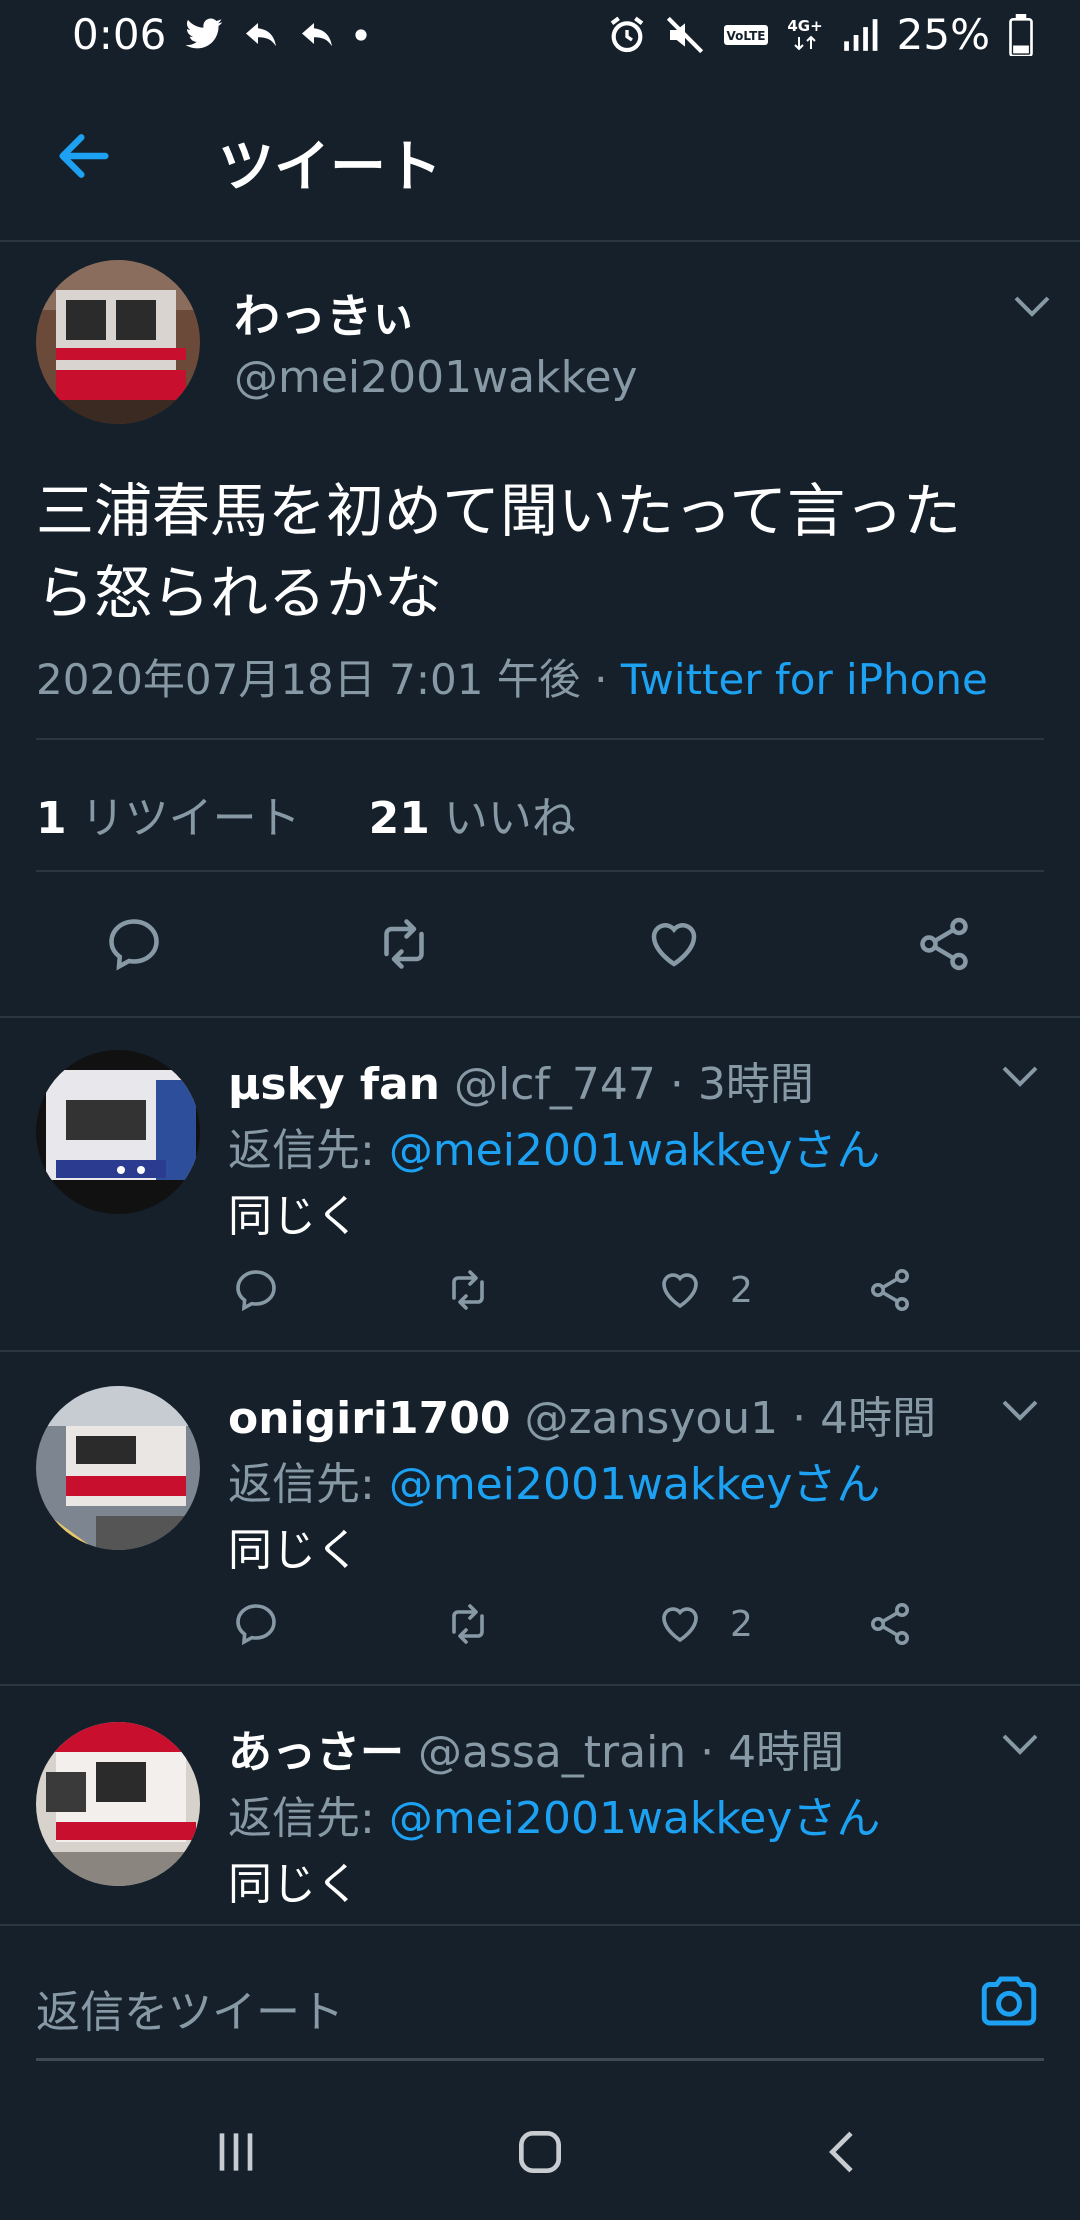  I want to click on like-stat: 21 いいね, so click(472, 818).